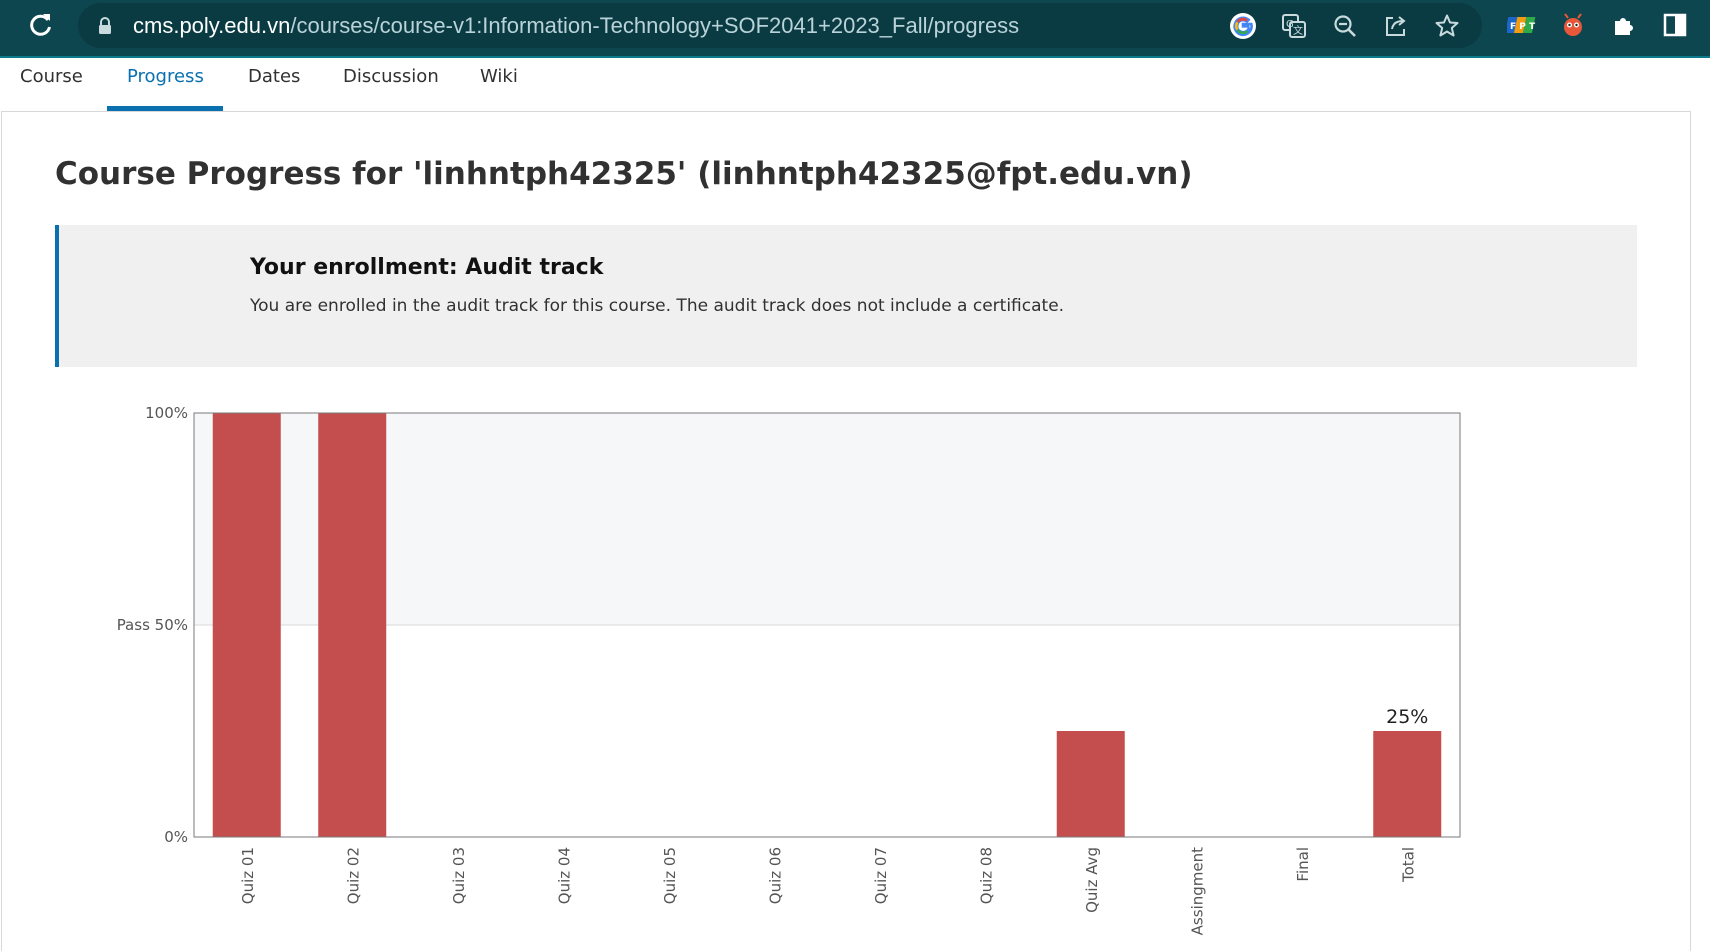 This screenshot has height=951, width=1710. What do you see at coordinates (986, 875) in the screenshot?
I see `x-tick-label: Quiz 08` at bounding box center [986, 875].